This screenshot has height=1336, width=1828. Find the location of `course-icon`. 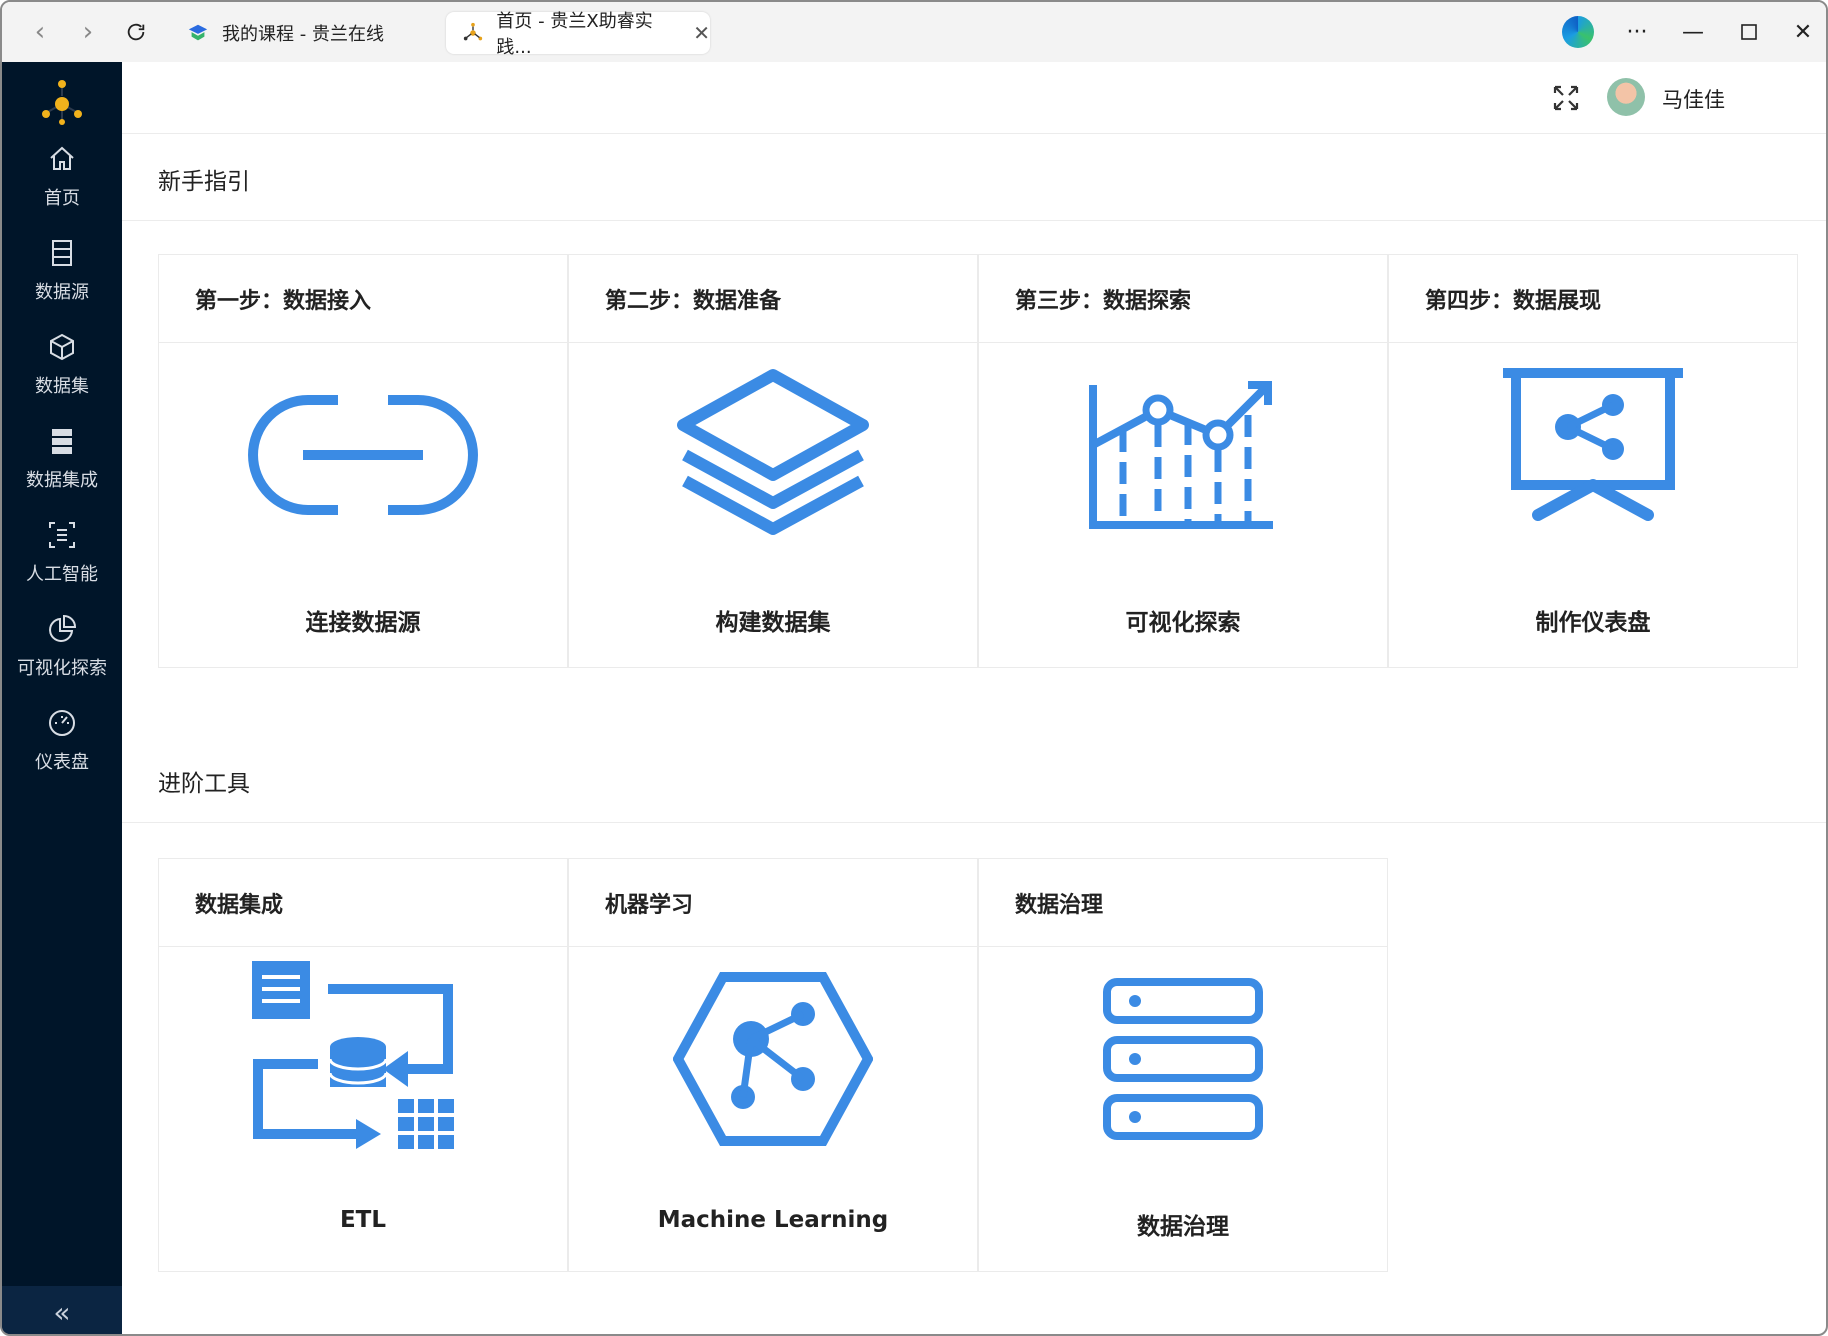

course-icon is located at coordinates (198, 33).